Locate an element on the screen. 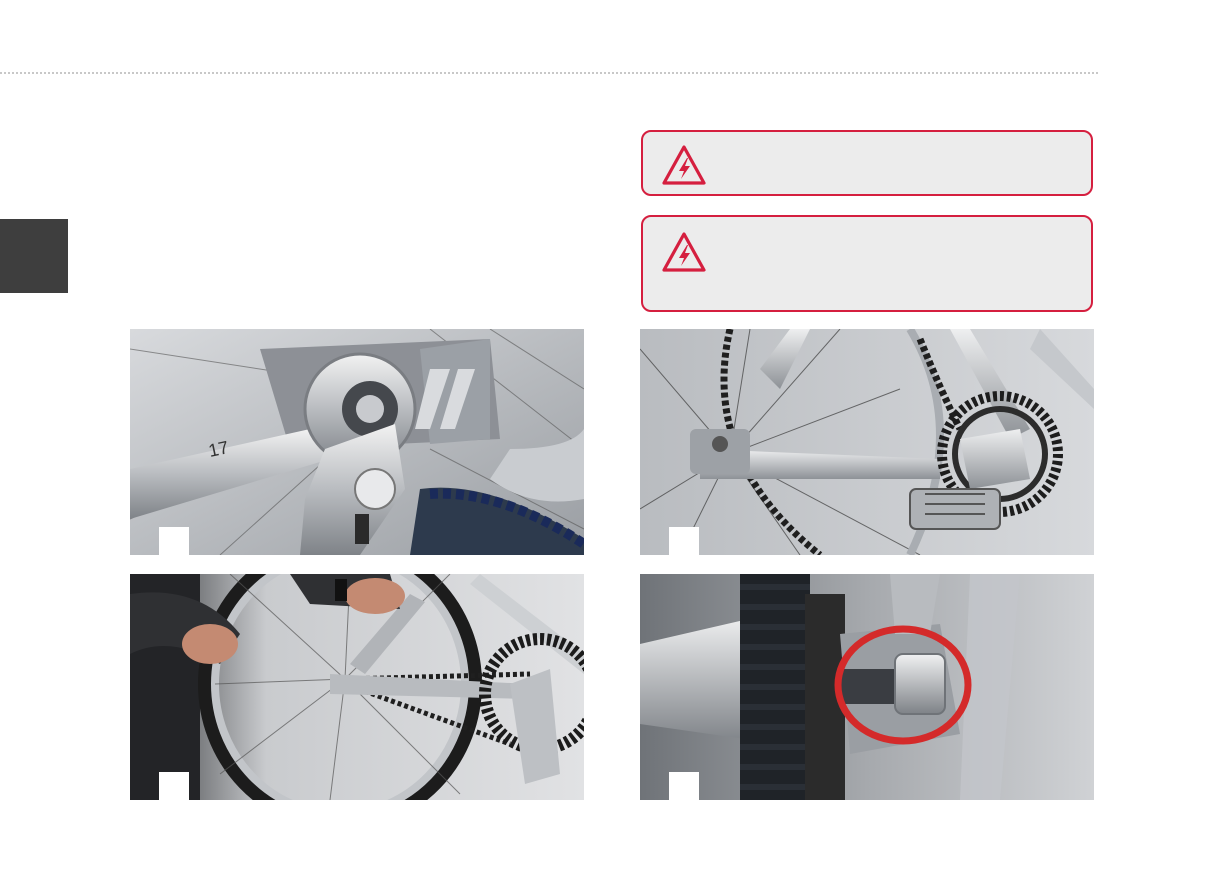  wrench-size-marking: 17 is located at coordinates (219, 449).